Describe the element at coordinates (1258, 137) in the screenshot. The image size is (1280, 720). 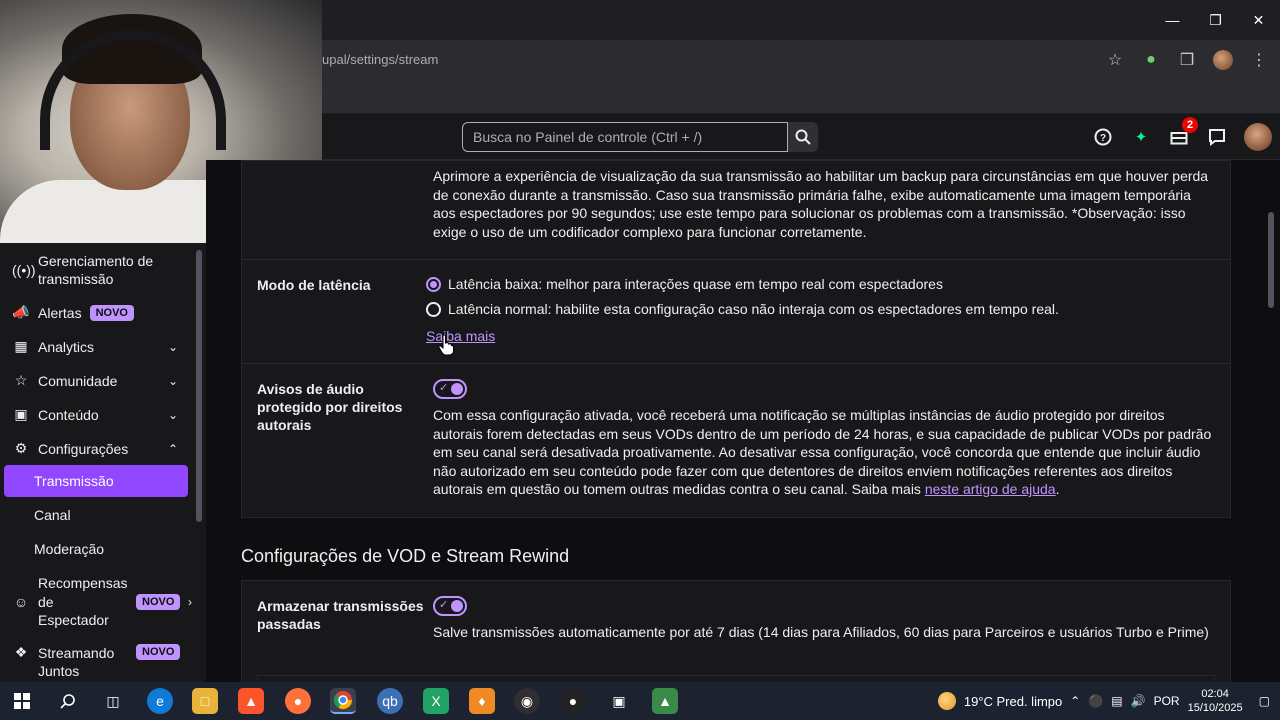
I see `user-avatar` at that location.